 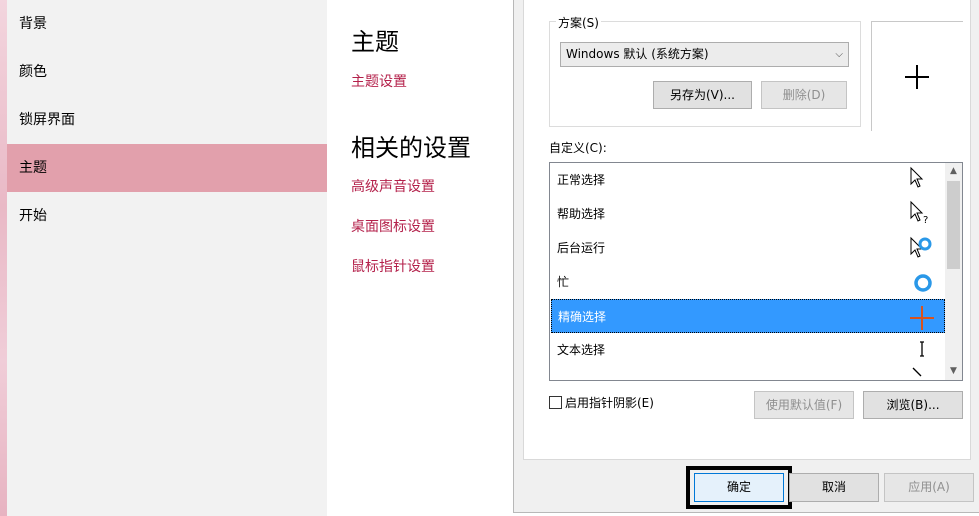 What do you see at coordinates (167, 168) in the screenshot?
I see `sidebar-item-themes: 主题` at bounding box center [167, 168].